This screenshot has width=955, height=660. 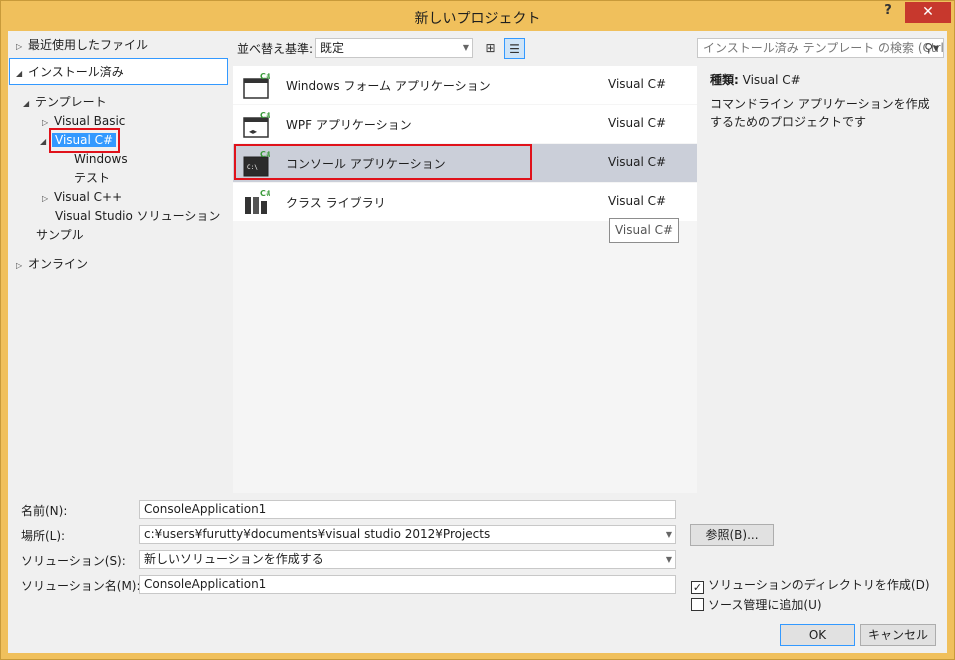 I want to click on tree-item-label: Visual C++, so click(x=88, y=197).